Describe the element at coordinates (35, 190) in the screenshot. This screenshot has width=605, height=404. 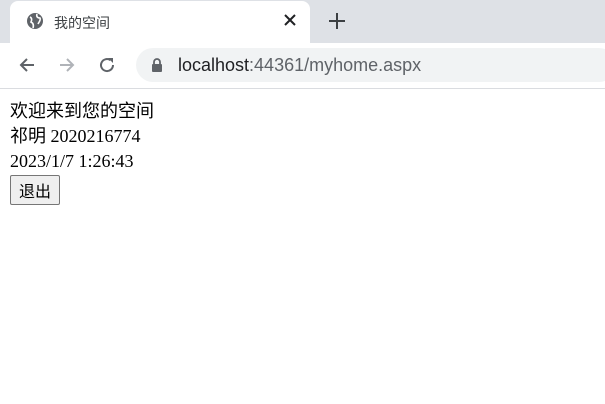
I see `logout-button: 退出` at that location.